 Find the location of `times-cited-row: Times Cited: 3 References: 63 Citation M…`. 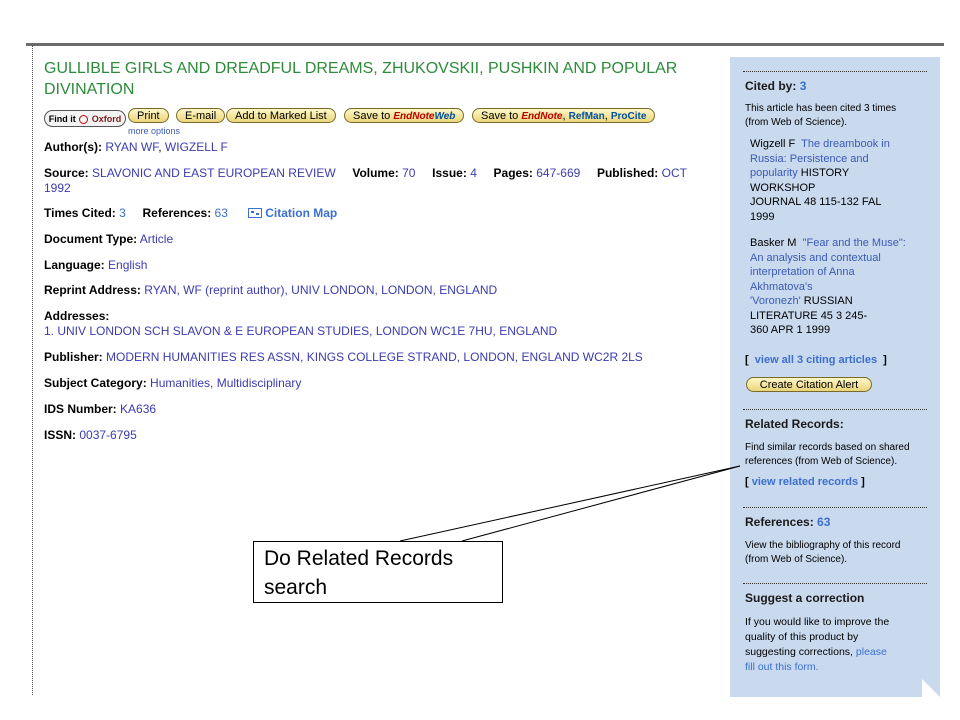

times-cited-row: Times Cited: 3 References: 63 Citation M… is located at coordinates (191, 213).